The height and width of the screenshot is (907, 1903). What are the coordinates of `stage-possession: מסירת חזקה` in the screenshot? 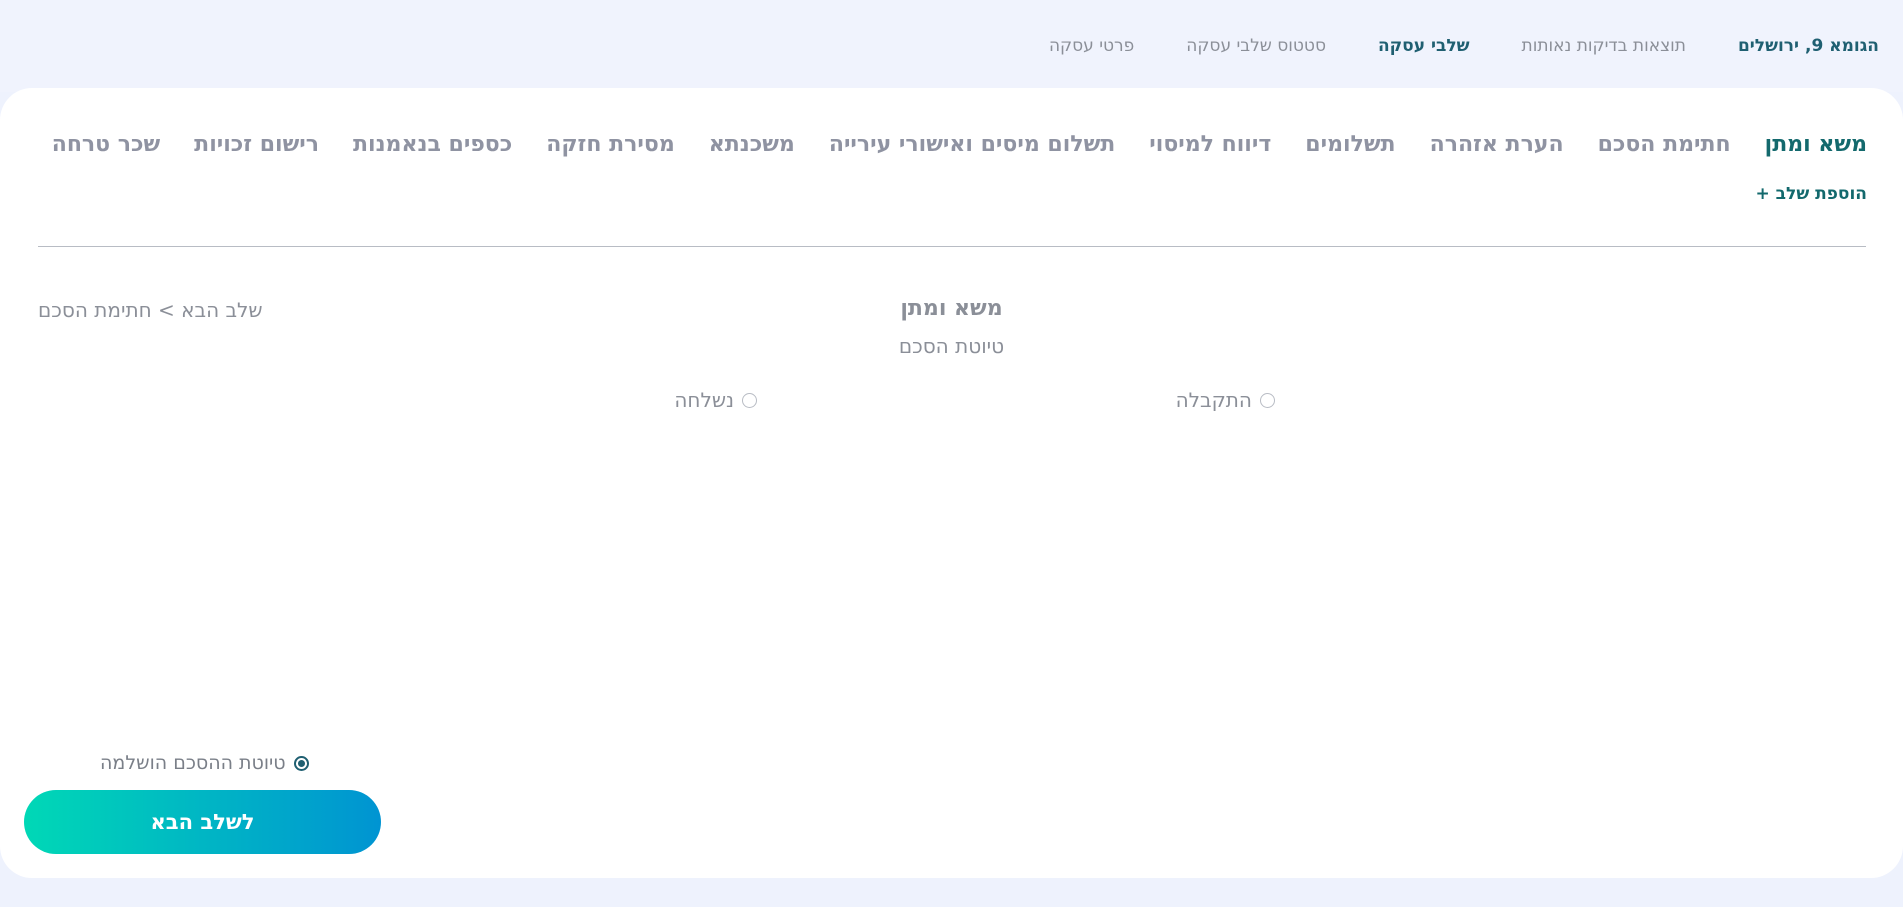 It's located at (610, 144).